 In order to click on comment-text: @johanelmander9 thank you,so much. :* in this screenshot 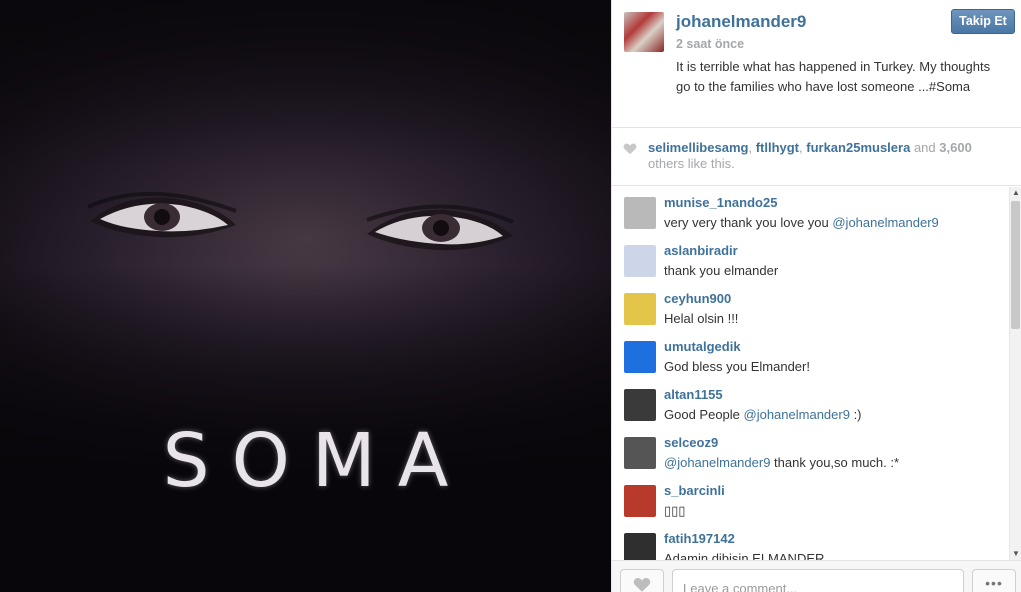, I will do `click(782, 462)`.